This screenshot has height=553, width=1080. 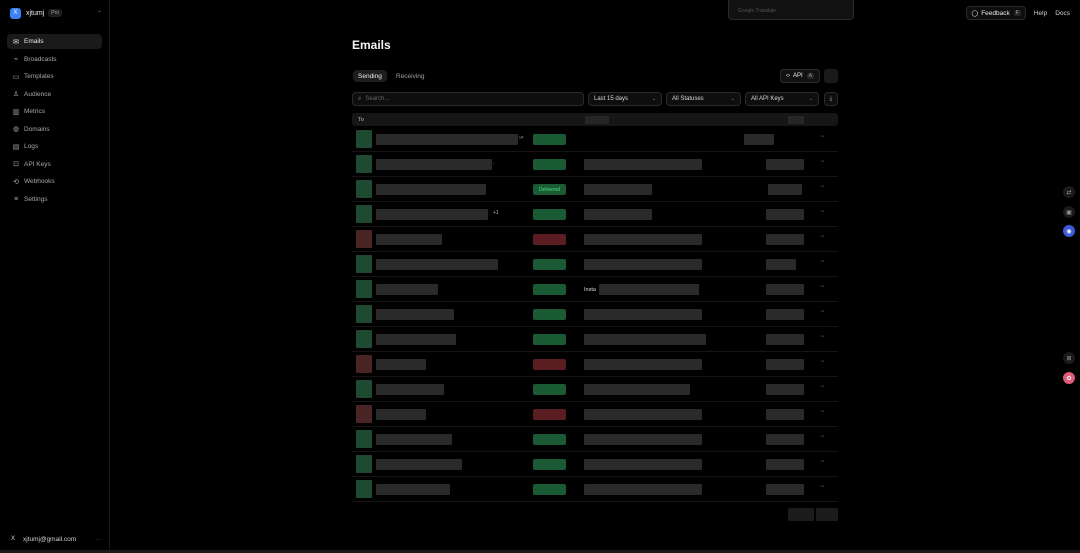 What do you see at coordinates (831, 99) in the screenshot?
I see `download-button: ⤓` at bounding box center [831, 99].